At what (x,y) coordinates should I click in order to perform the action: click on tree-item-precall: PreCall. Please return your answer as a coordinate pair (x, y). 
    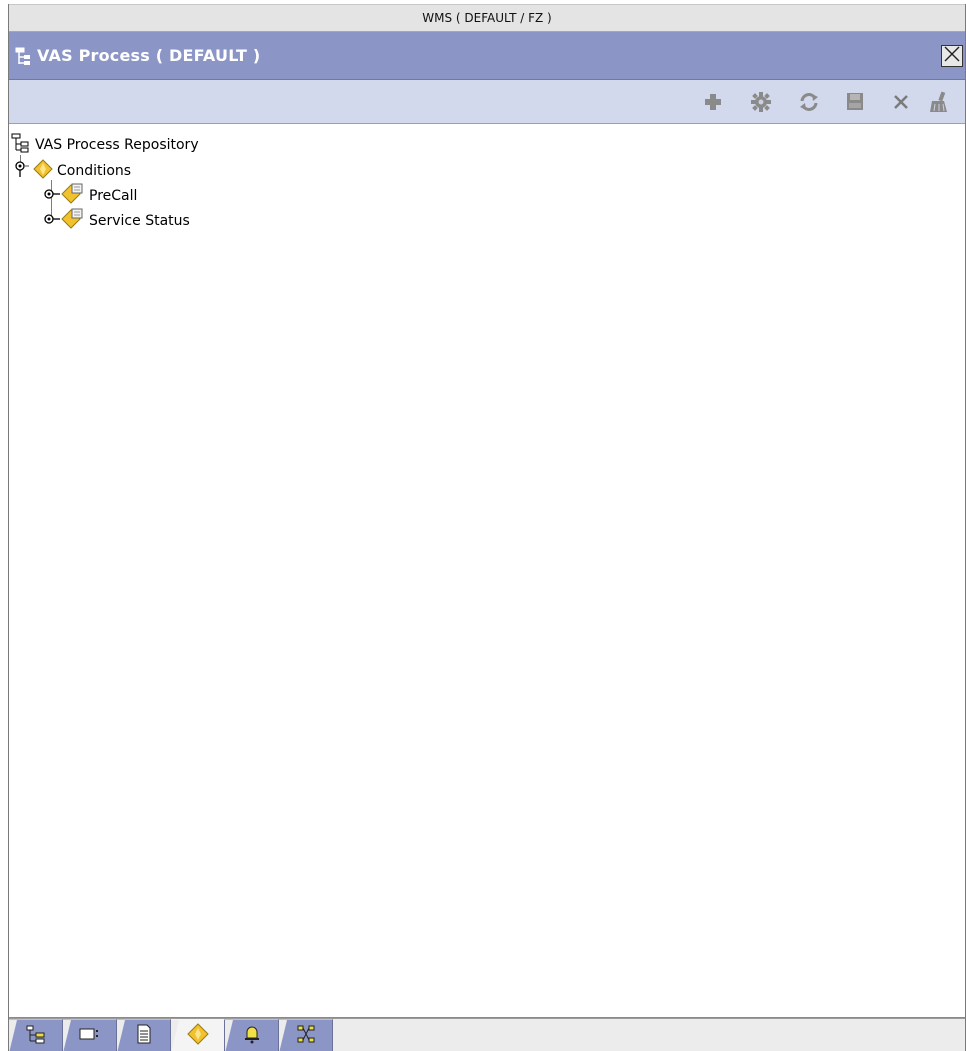
    Looking at the image, I should click on (90, 196).